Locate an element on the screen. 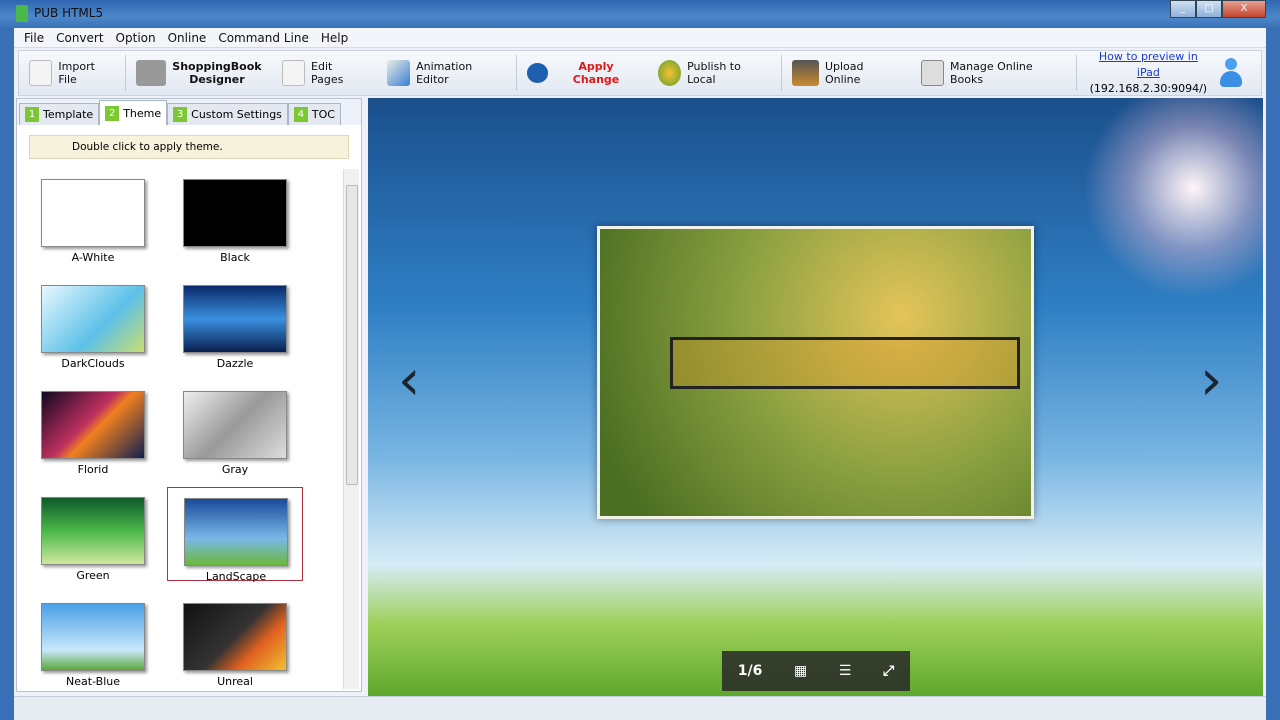 The image size is (1280, 720). theme-label: Dazzle is located at coordinates (235, 363).